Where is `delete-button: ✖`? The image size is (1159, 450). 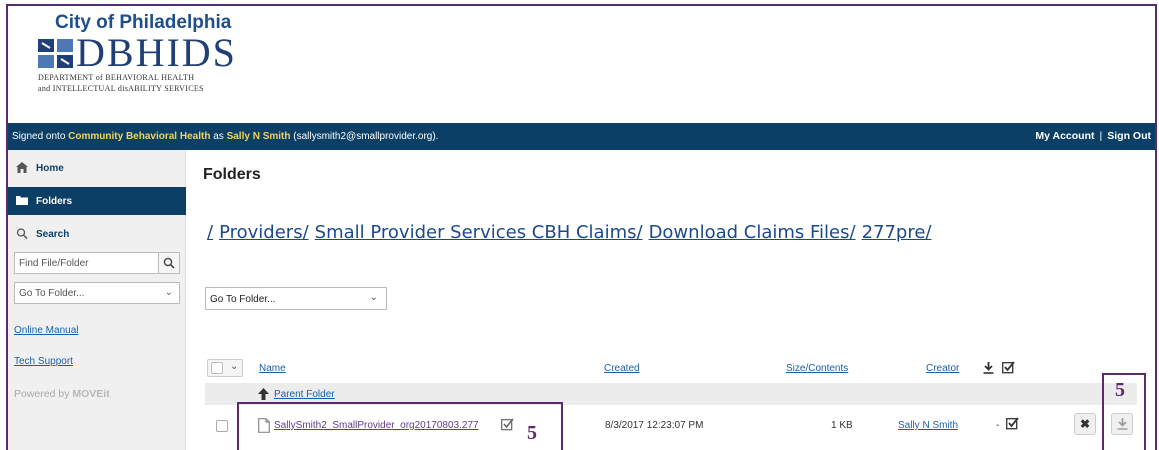 delete-button: ✖ is located at coordinates (1085, 424).